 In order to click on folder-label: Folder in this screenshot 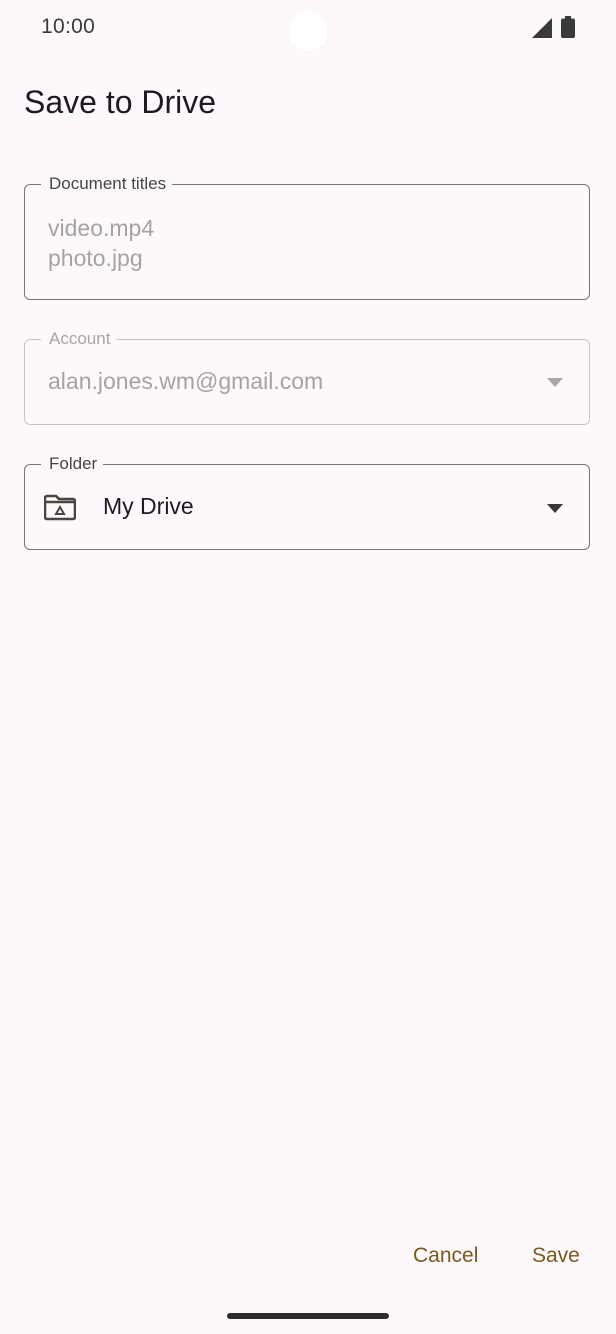, I will do `click(72, 464)`.